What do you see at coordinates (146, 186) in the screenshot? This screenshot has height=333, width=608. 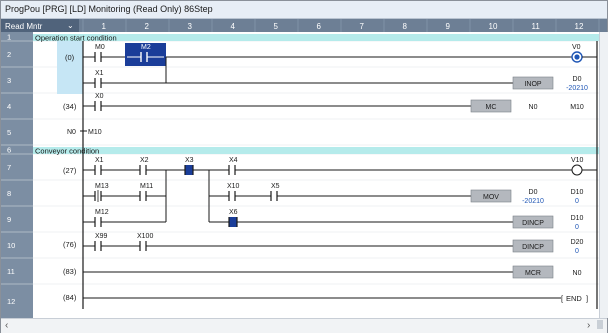 I see `contact-label: M11` at bounding box center [146, 186].